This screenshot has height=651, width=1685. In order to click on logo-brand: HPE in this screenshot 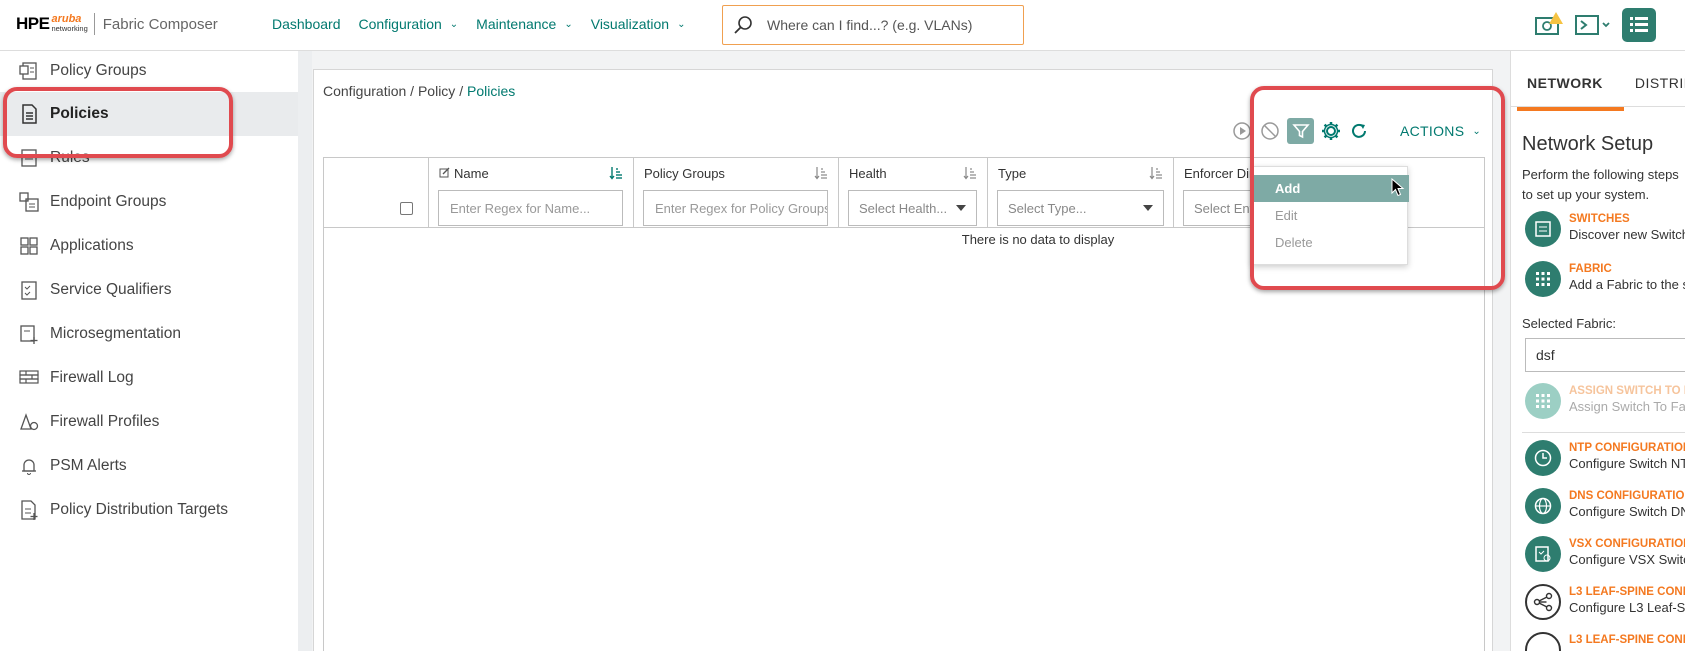, I will do `click(33, 23)`.